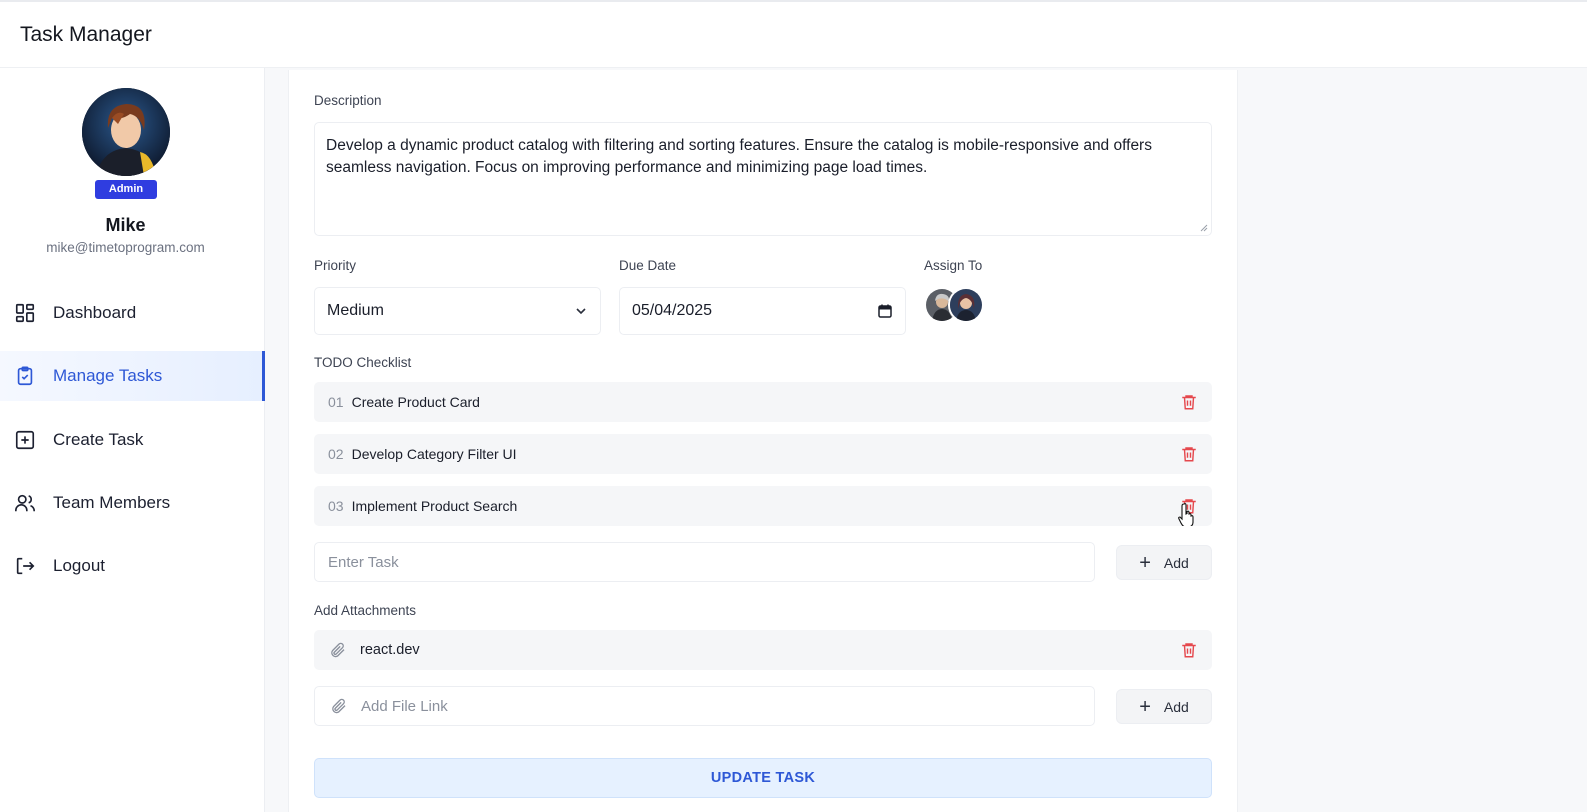  Describe the element at coordinates (108, 375) in the screenshot. I see `sidebar-item-label: Manage Tasks` at that location.